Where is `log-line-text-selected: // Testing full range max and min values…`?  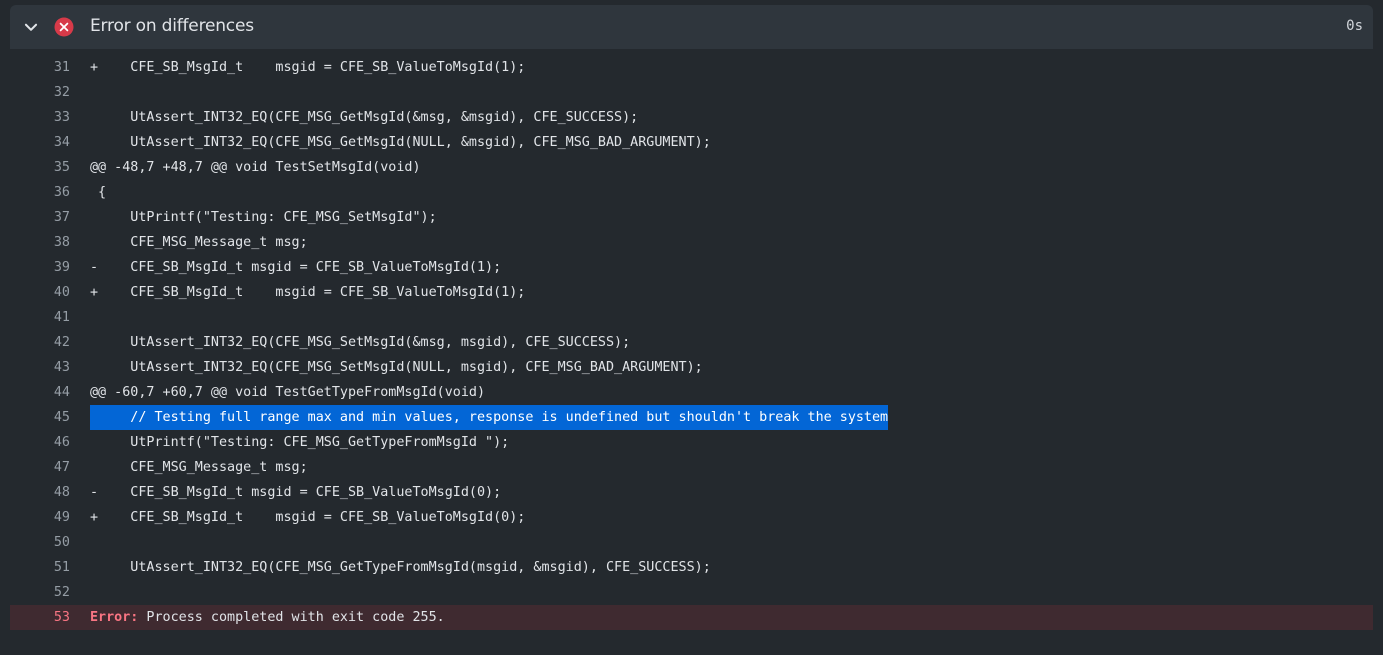 log-line-text-selected: // Testing full range max and min values… is located at coordinates (489, 417).